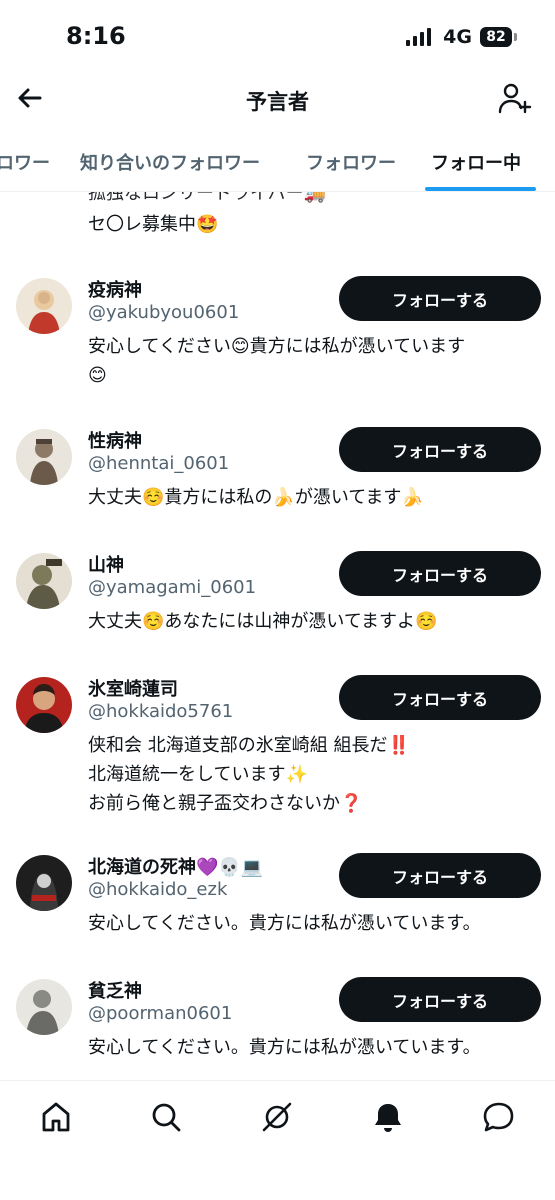  What do you see at coordinates (115, 441) in the screenshot?
I see `user-name: 性病神` at bounding box center [115, 441].